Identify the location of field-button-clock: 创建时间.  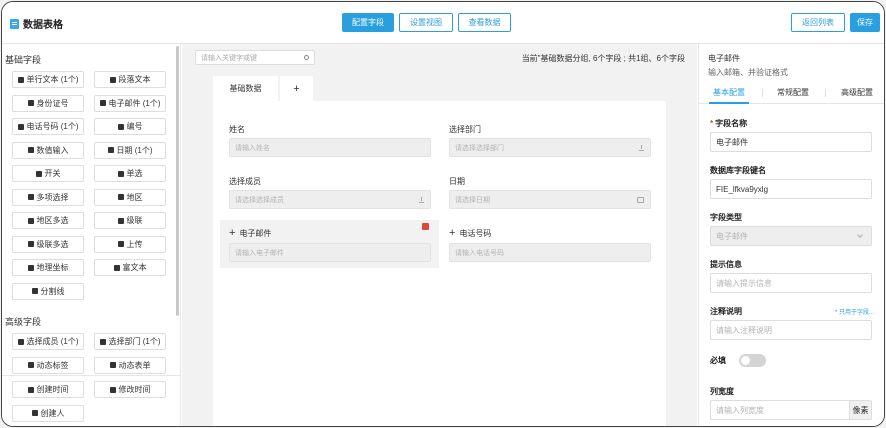
(48, 389).